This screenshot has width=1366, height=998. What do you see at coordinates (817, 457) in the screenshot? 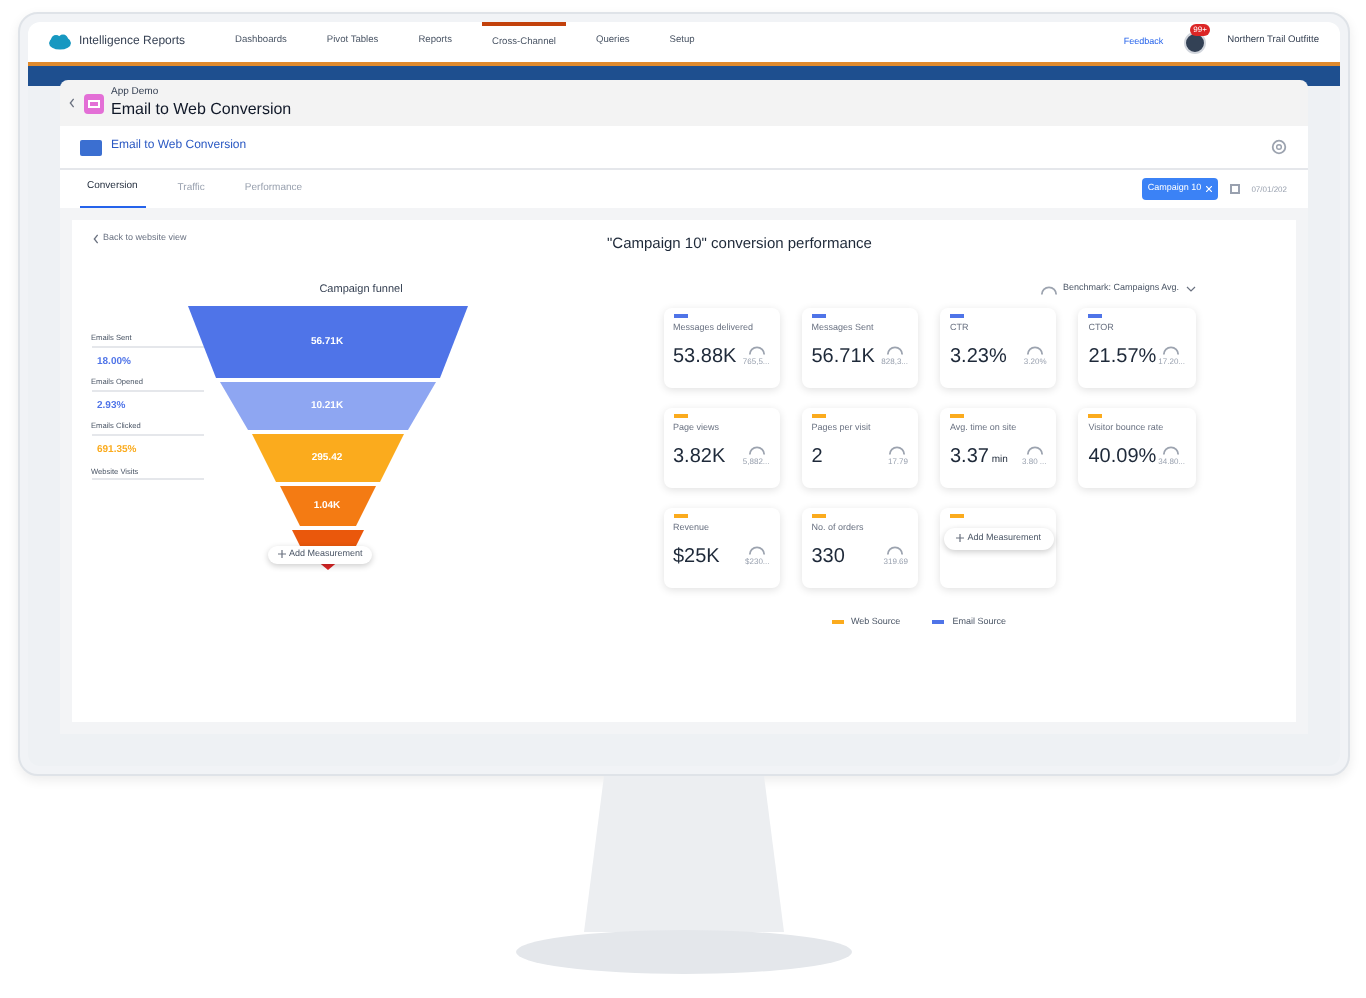
I see `metric-value: 2` at bounding box center [817, 457].